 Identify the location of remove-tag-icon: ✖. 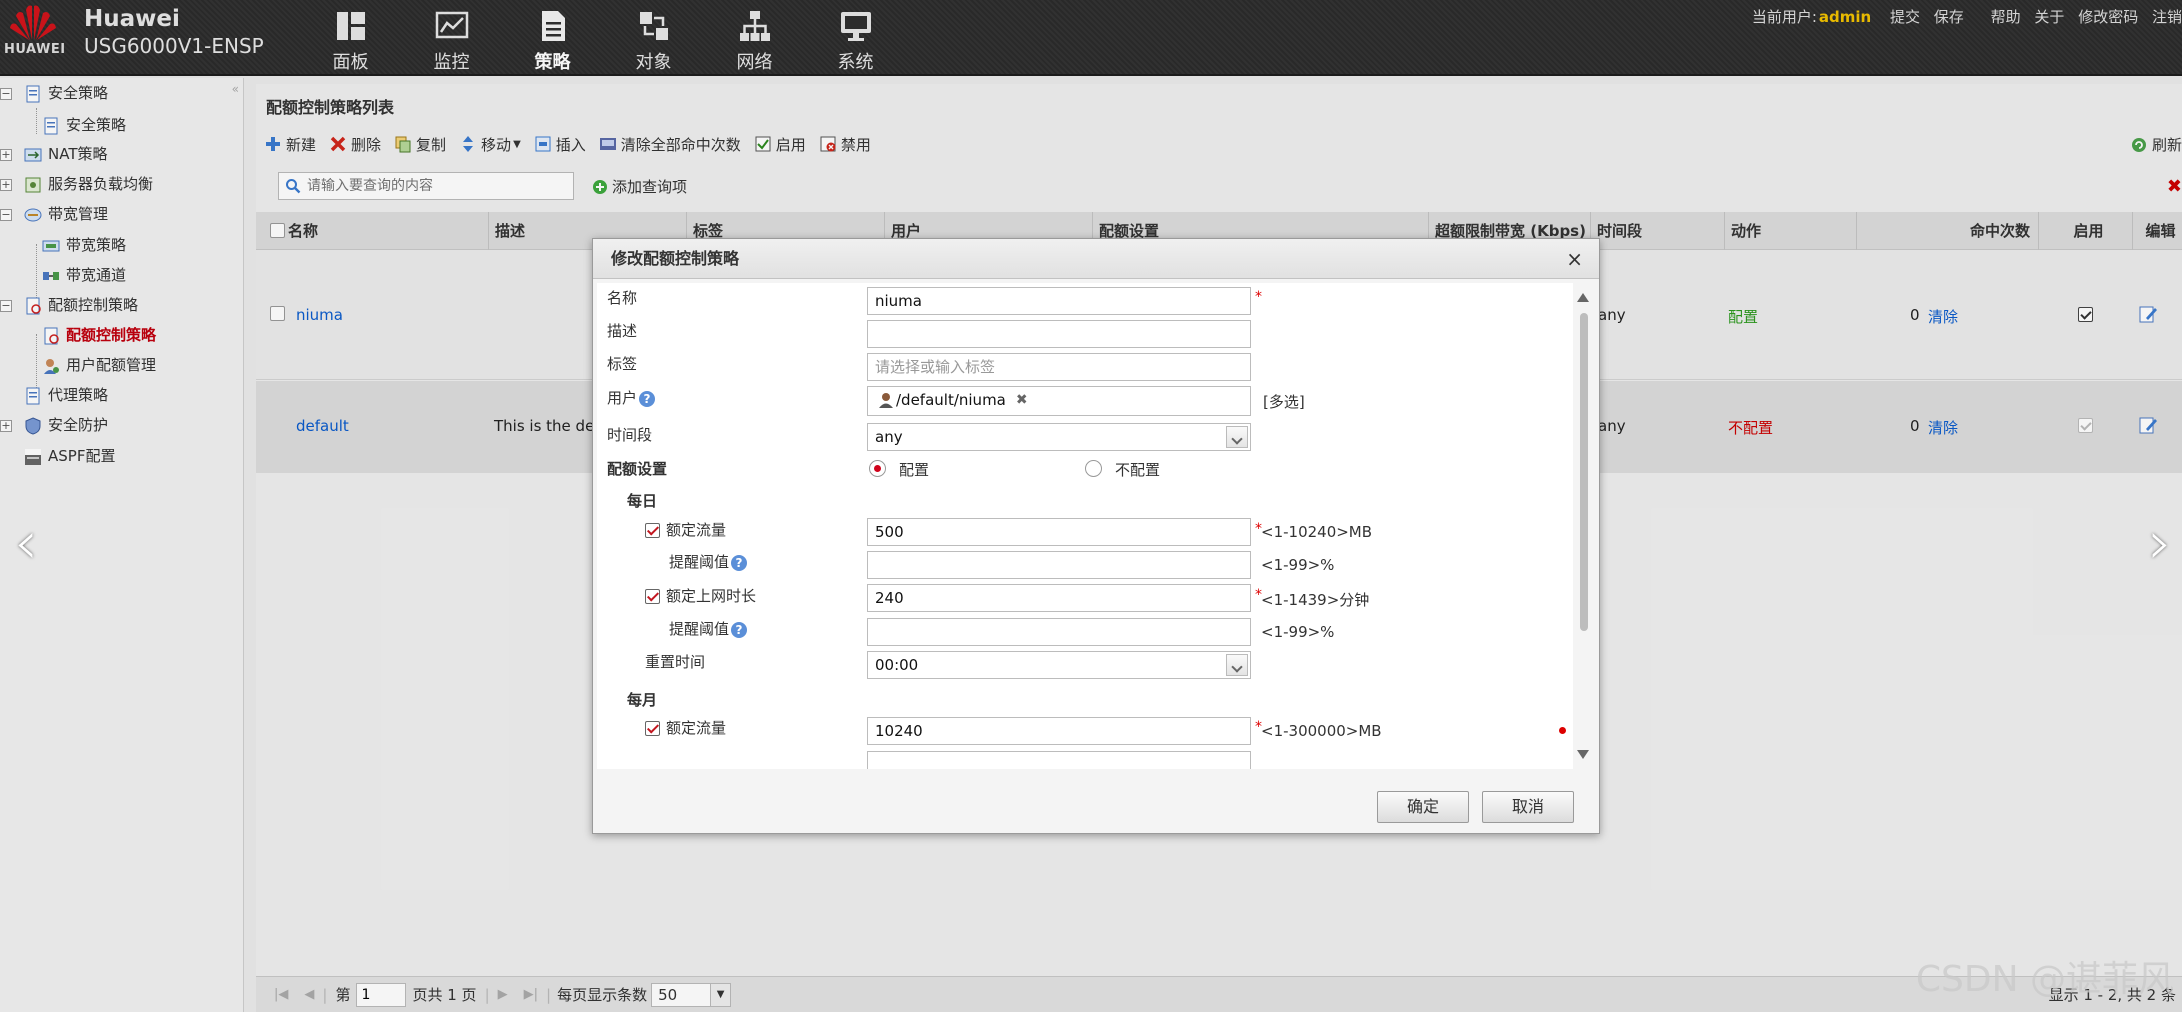
(1022, 400).